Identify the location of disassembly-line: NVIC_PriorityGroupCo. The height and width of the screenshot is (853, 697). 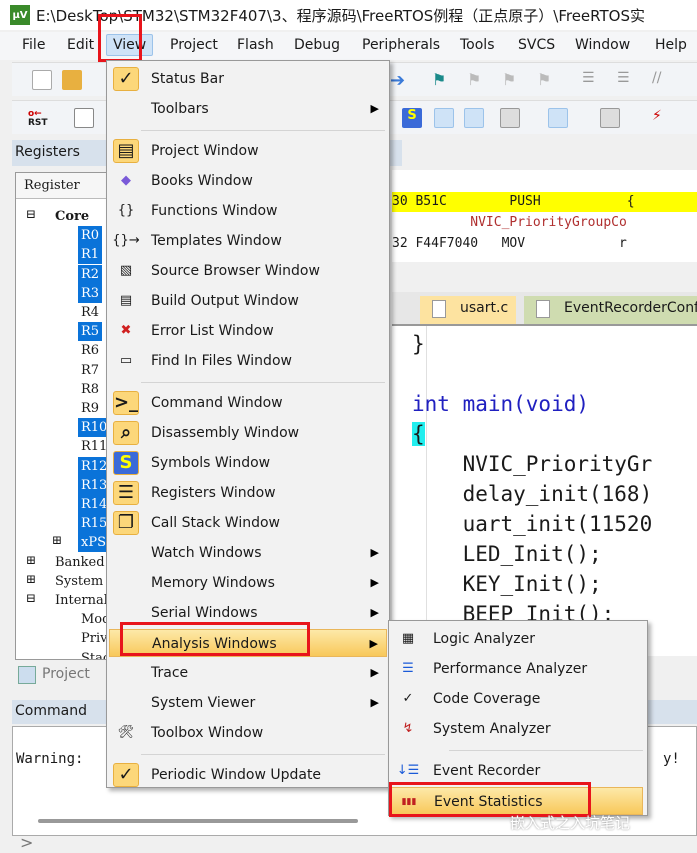
(544, 223).